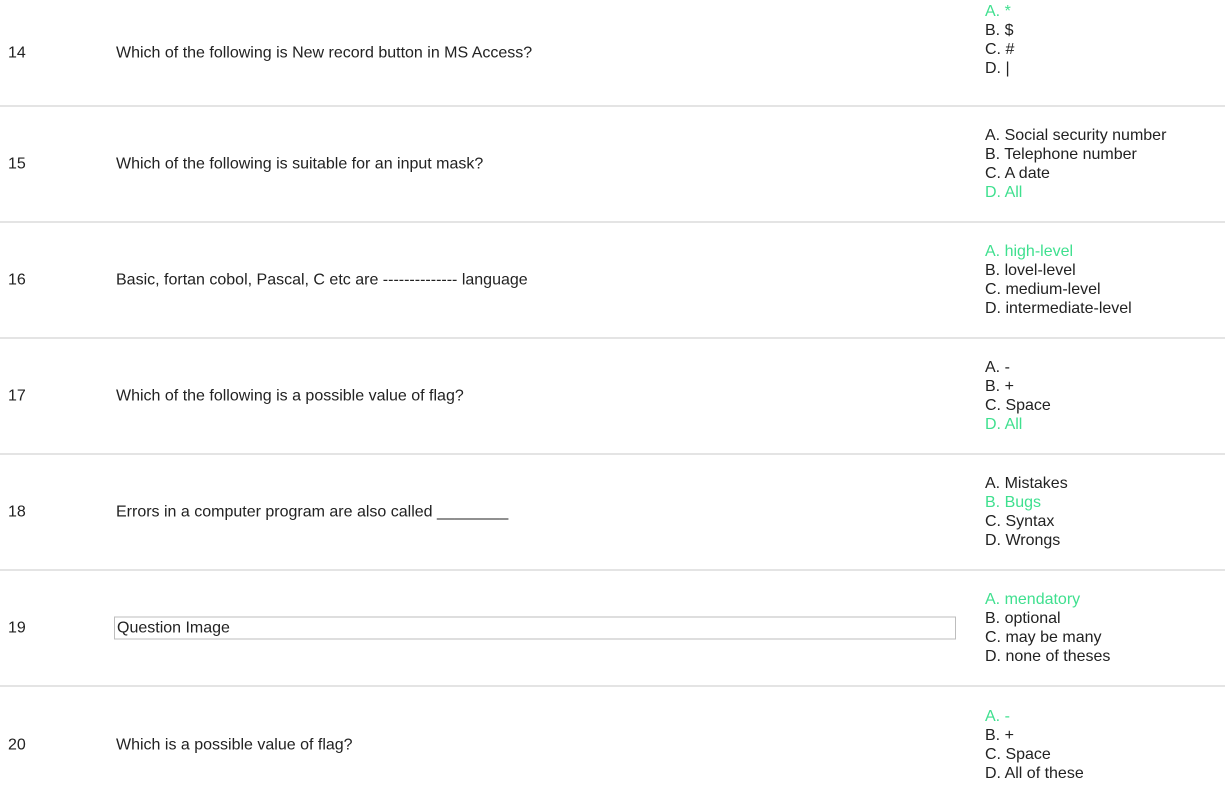 Image resolution: width=1225 pixels, height=805 pixels. I want to click on option-b-correct: B. Bugs, so click(1013, 502).